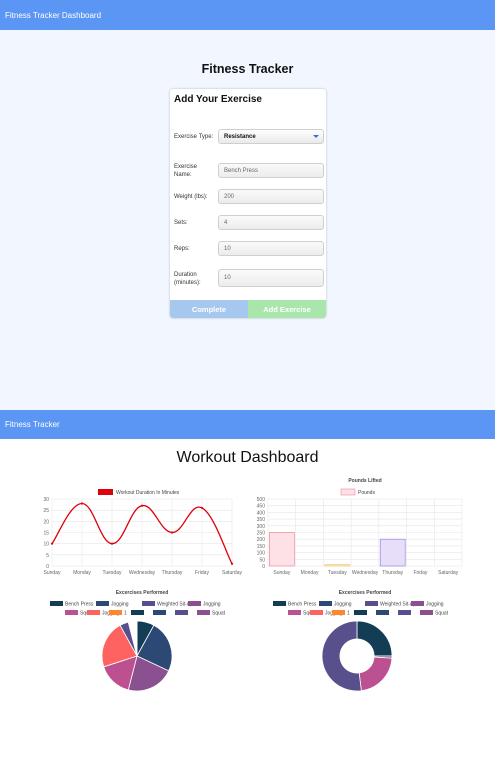 This screenshot has height=780, width=495. What do you see at coordinates (261, 540) in the screenshot?
I see `y-tick-label: 200` at bounding box center [261, 540].